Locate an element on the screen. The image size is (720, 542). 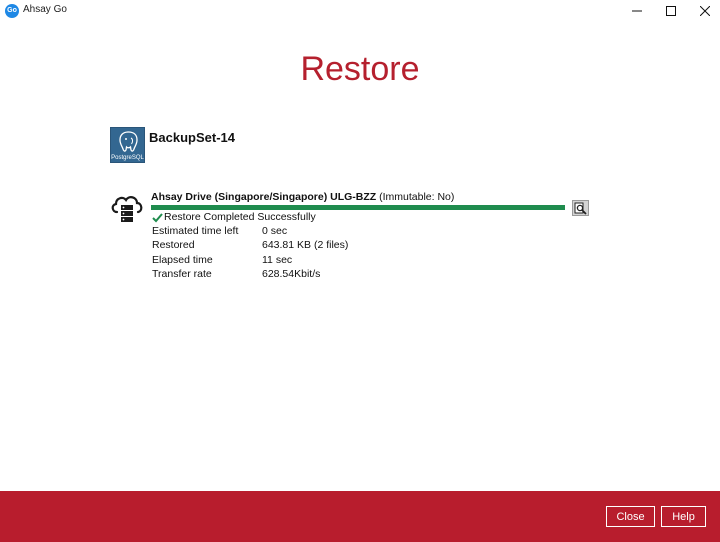
minimize-icon is located at coordinates (637, 11).